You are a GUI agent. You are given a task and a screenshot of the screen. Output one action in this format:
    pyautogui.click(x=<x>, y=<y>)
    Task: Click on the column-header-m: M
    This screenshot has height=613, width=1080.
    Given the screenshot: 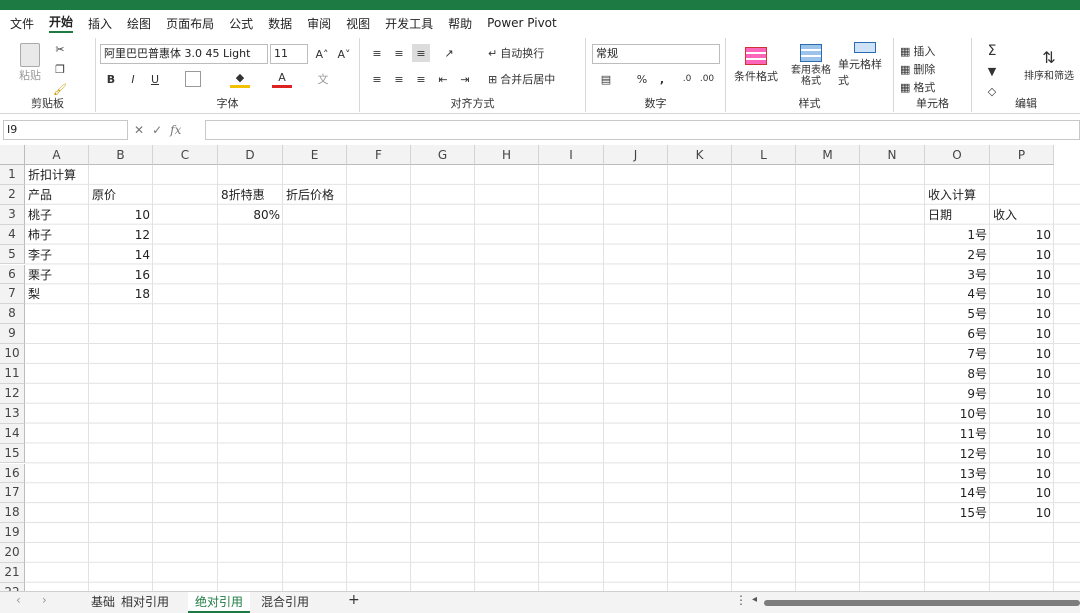 What is the action you would take?
    pyautogui.click(x=828, y=155)
    